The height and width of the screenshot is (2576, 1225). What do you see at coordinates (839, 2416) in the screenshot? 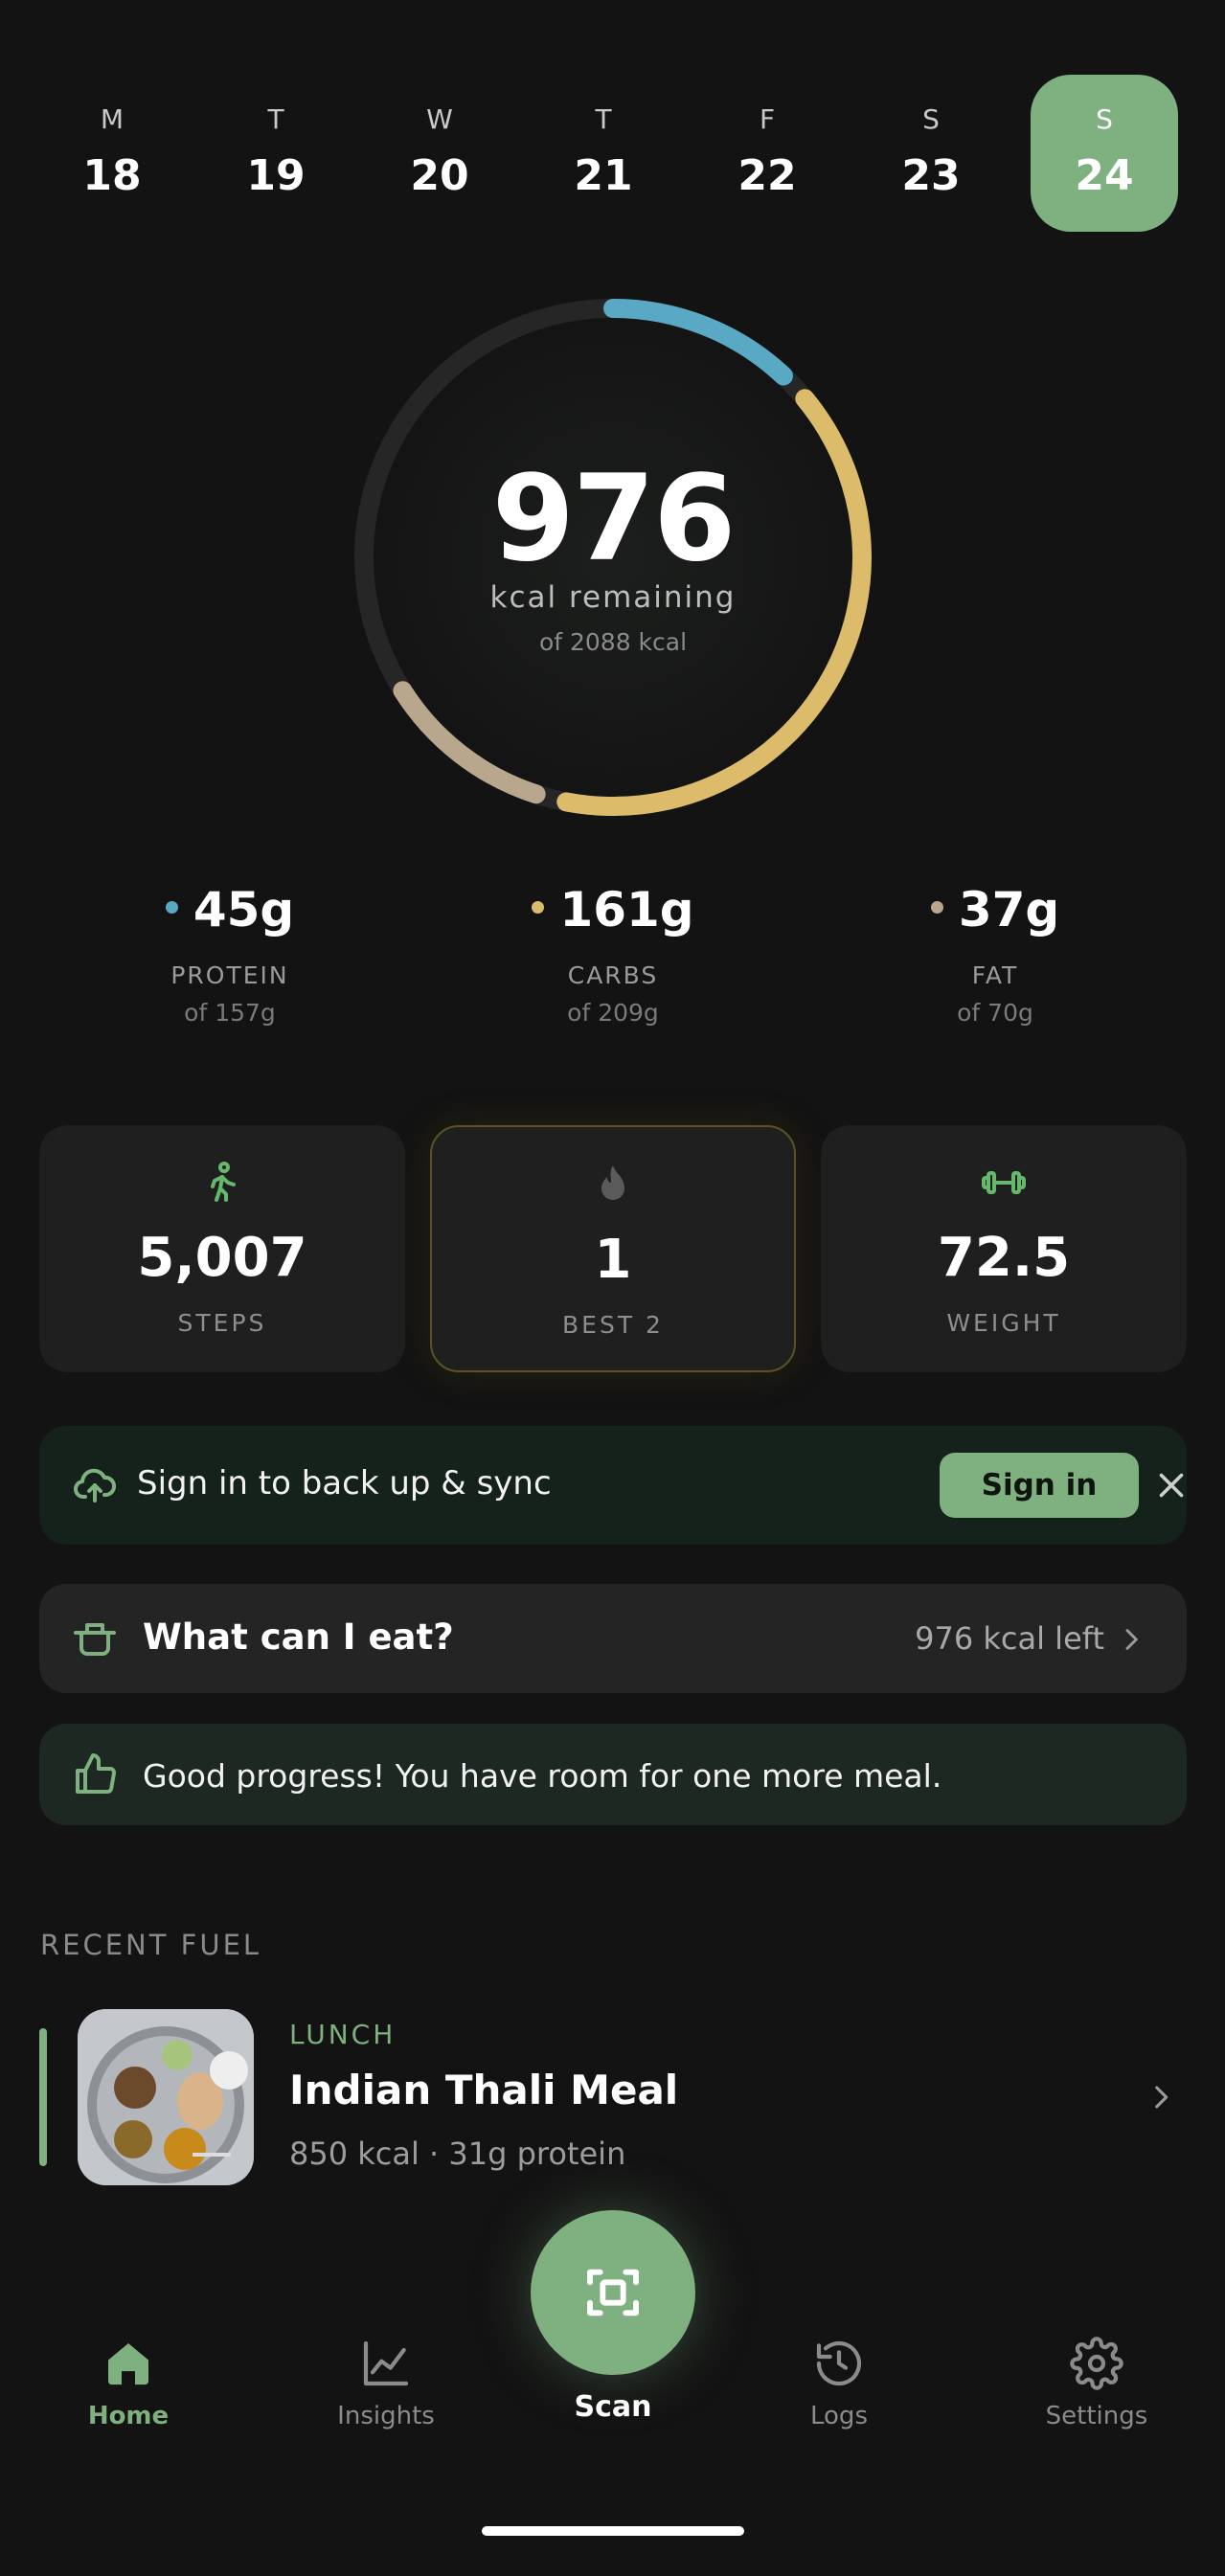
I see `nav-logs-label: Logs` at bounding box center [839, 2416].